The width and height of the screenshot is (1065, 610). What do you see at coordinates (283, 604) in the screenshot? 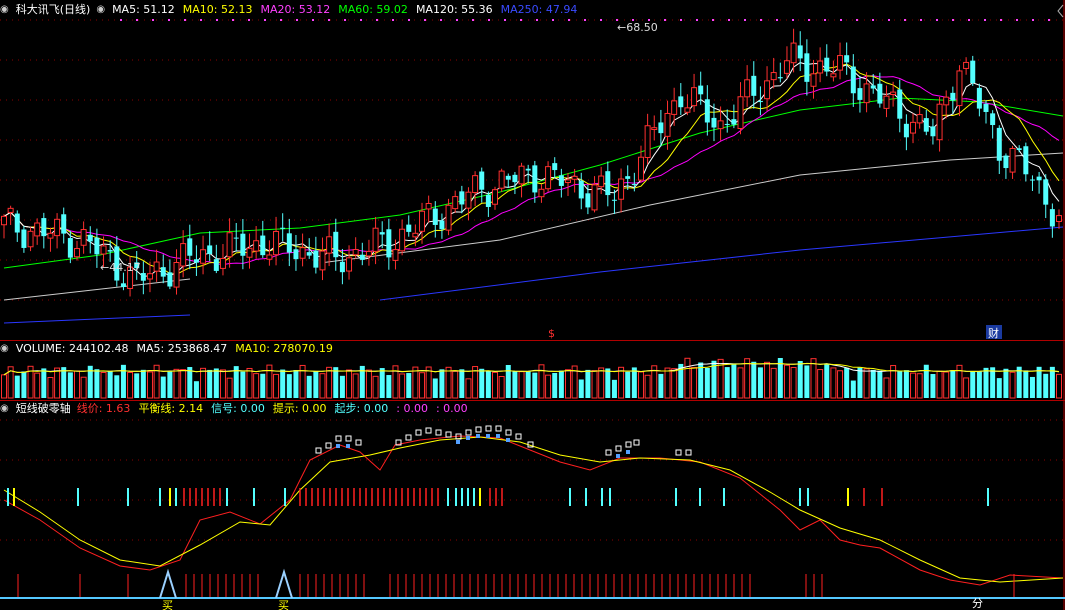
I see `buy-signal-label: 买` at bounding box center [283, 604].